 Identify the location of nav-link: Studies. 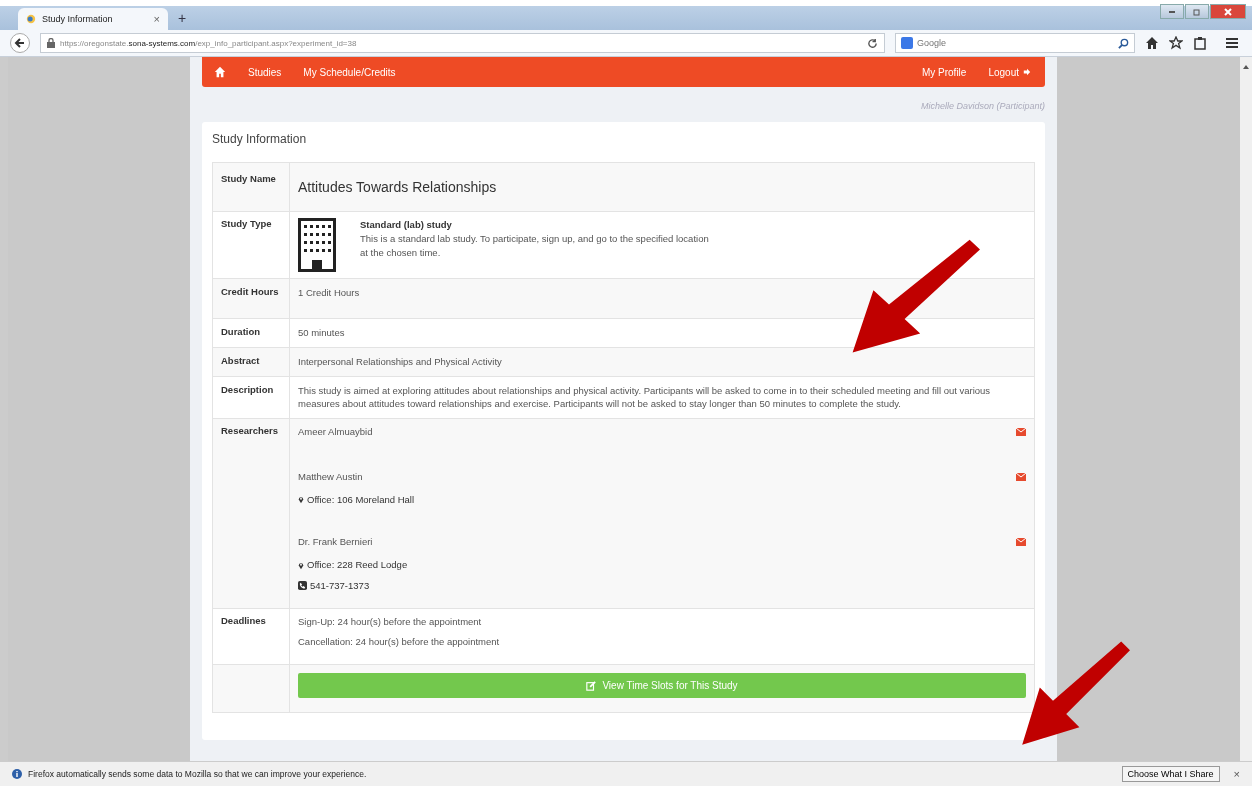
(265, 72).